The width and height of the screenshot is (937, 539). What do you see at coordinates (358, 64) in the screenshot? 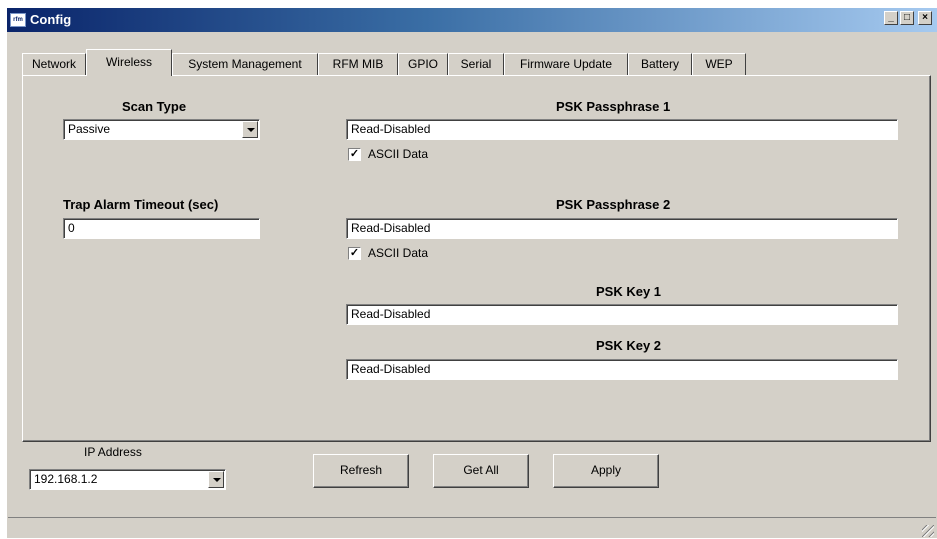
I see `tab-rfm-mib: RFM MIB` at bounding box center [358, 64].